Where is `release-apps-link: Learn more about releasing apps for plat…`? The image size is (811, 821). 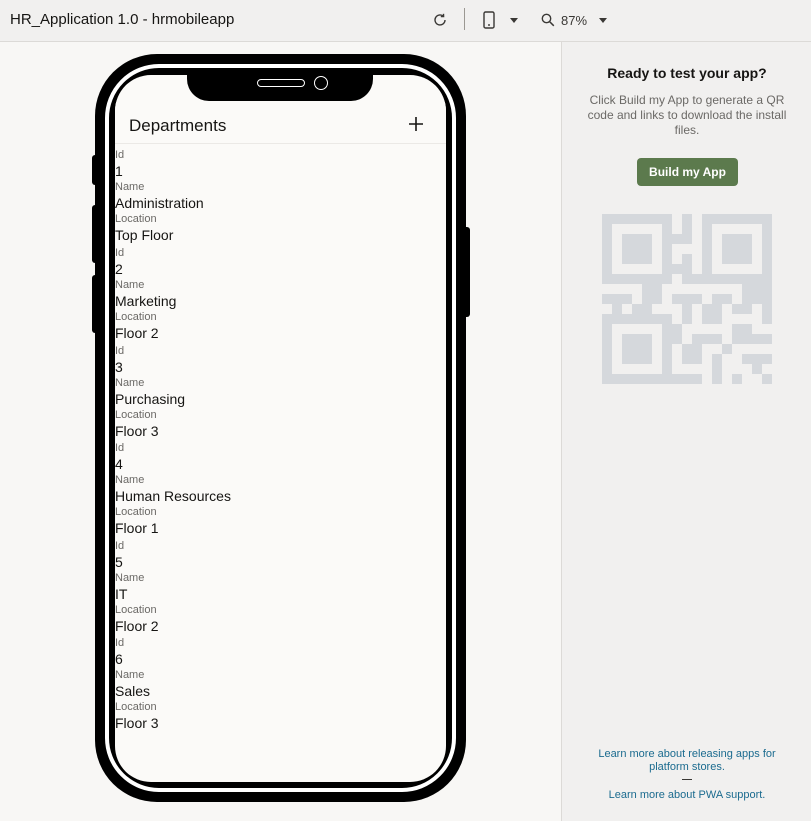 release-apps-link: Learn more about releasing apps for plat… is located at coordinates (687, 761).